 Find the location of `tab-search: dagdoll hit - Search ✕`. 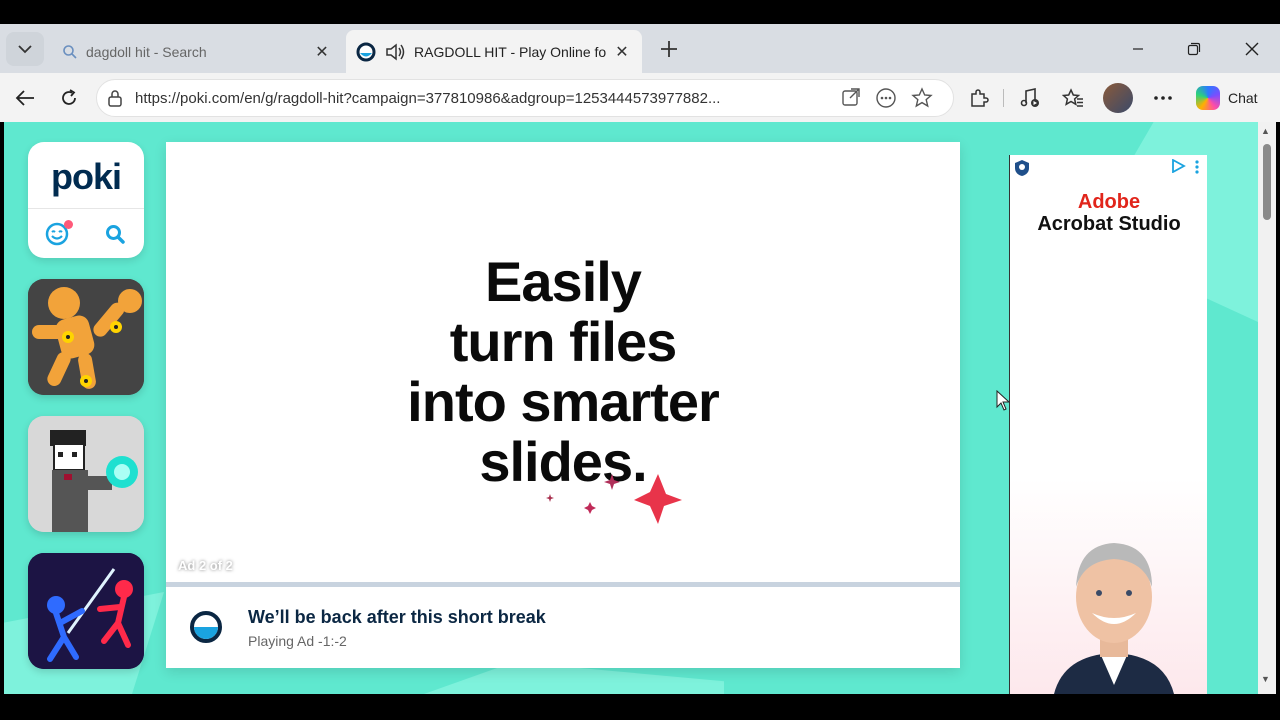

tab-search: dagdoll hit - Search ✕ is located at coordinates (197, 51).